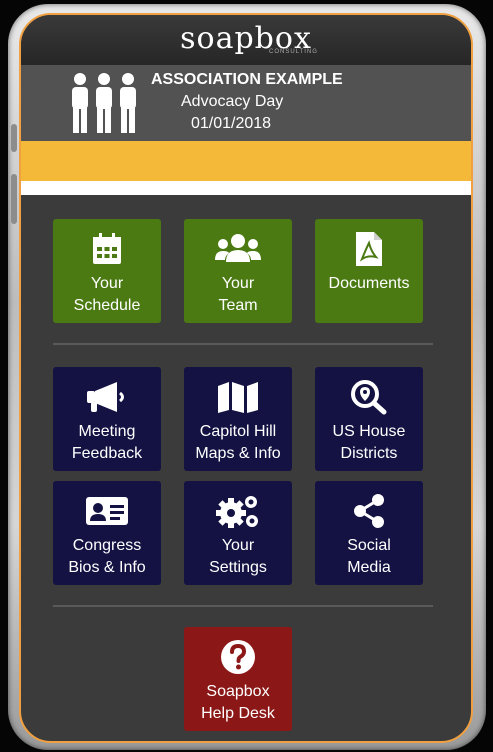 The height and width of the screenshot is (752, 493). Describe the element at coordinates (238, 533) in the screenshot. I see `your-settings-button: Your Settings` at that location.